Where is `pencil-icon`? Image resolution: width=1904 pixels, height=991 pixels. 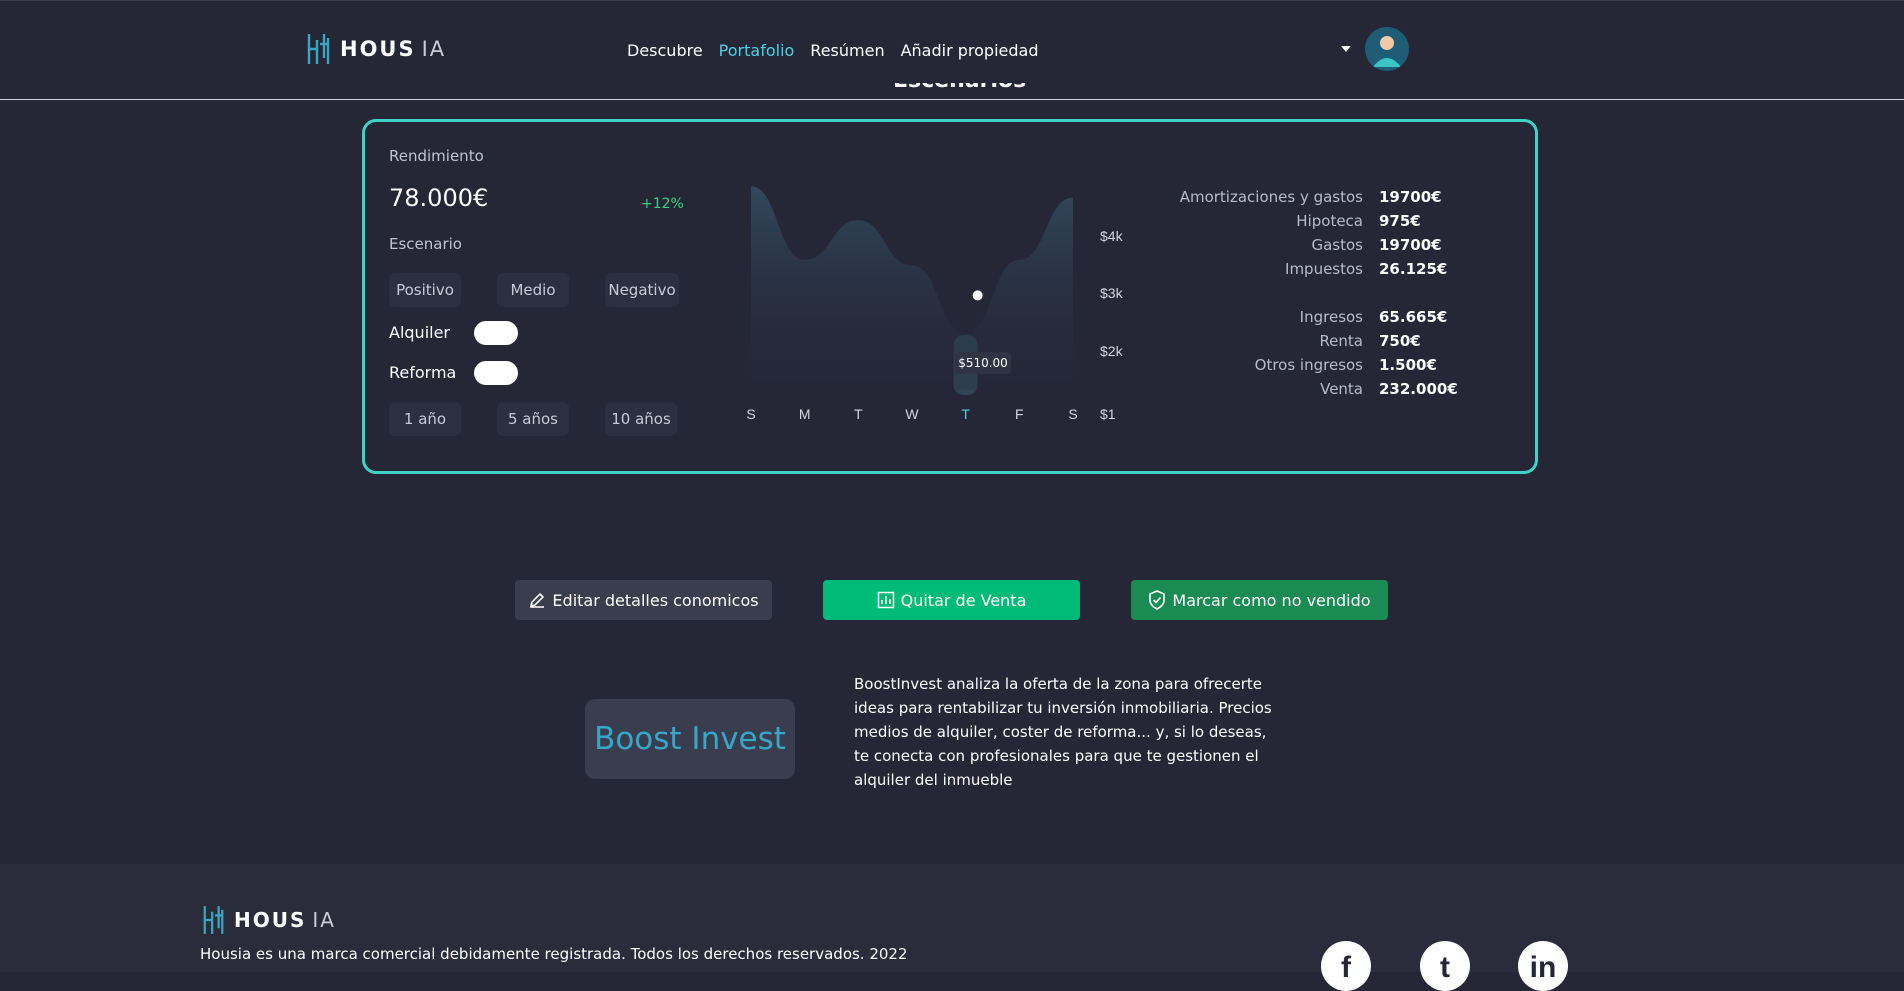 pencil-icon is located at coordinates (537, 600).